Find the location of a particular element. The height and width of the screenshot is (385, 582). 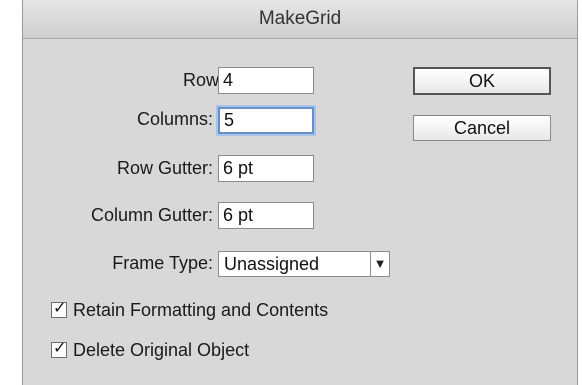

columns-field is located at coordinates (266, 120).